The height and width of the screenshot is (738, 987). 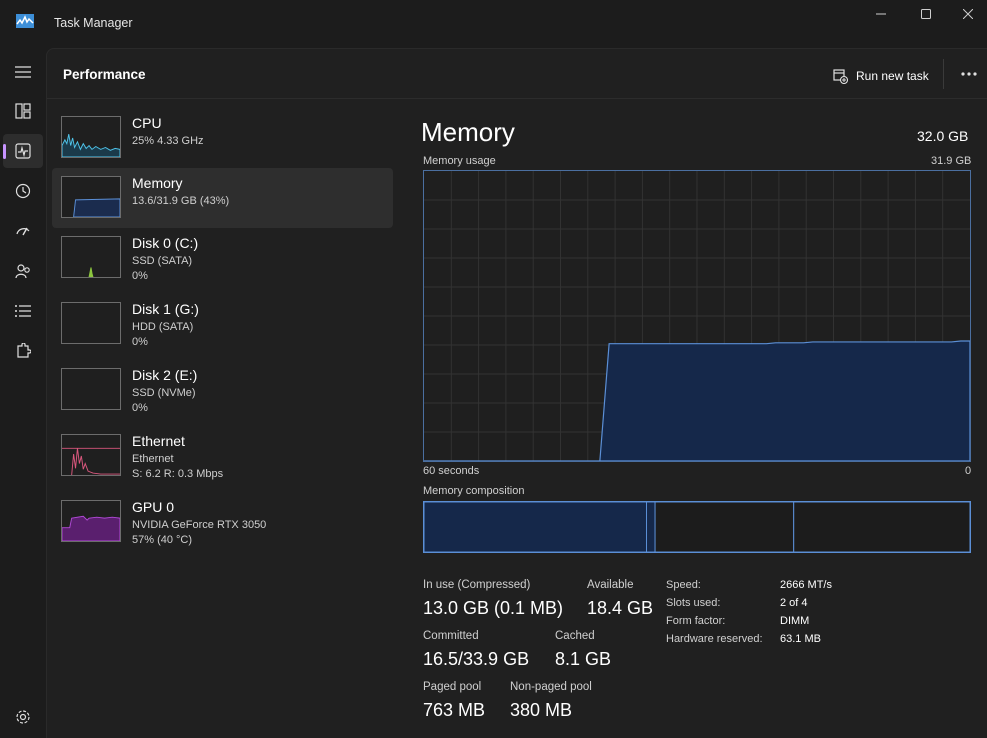 I want to click on spec-form-factor-value: DIMM, so click(x=795, y=621).